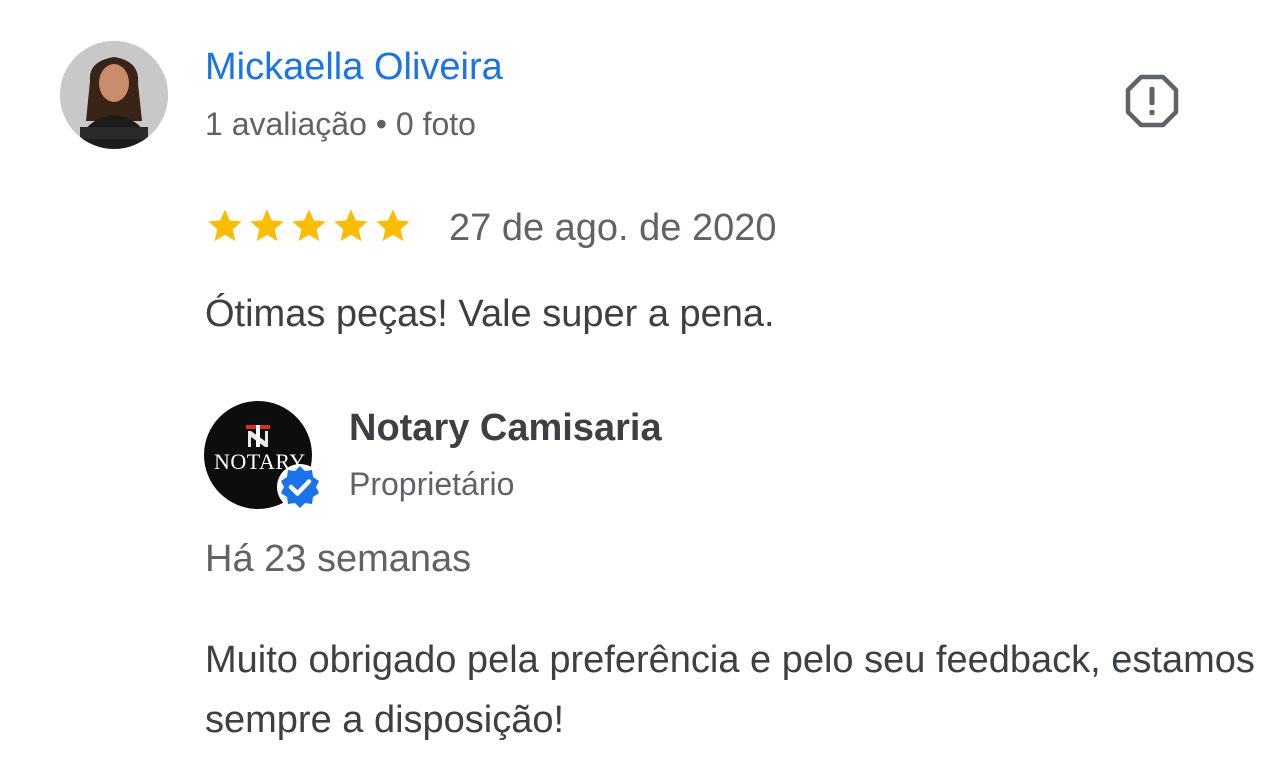 This screenshot has height=782, width=1284. Describe the element at coordinates (354, 67) in the screenshot. I see `reviewer-name: Mickaella Oliveira` at that location.